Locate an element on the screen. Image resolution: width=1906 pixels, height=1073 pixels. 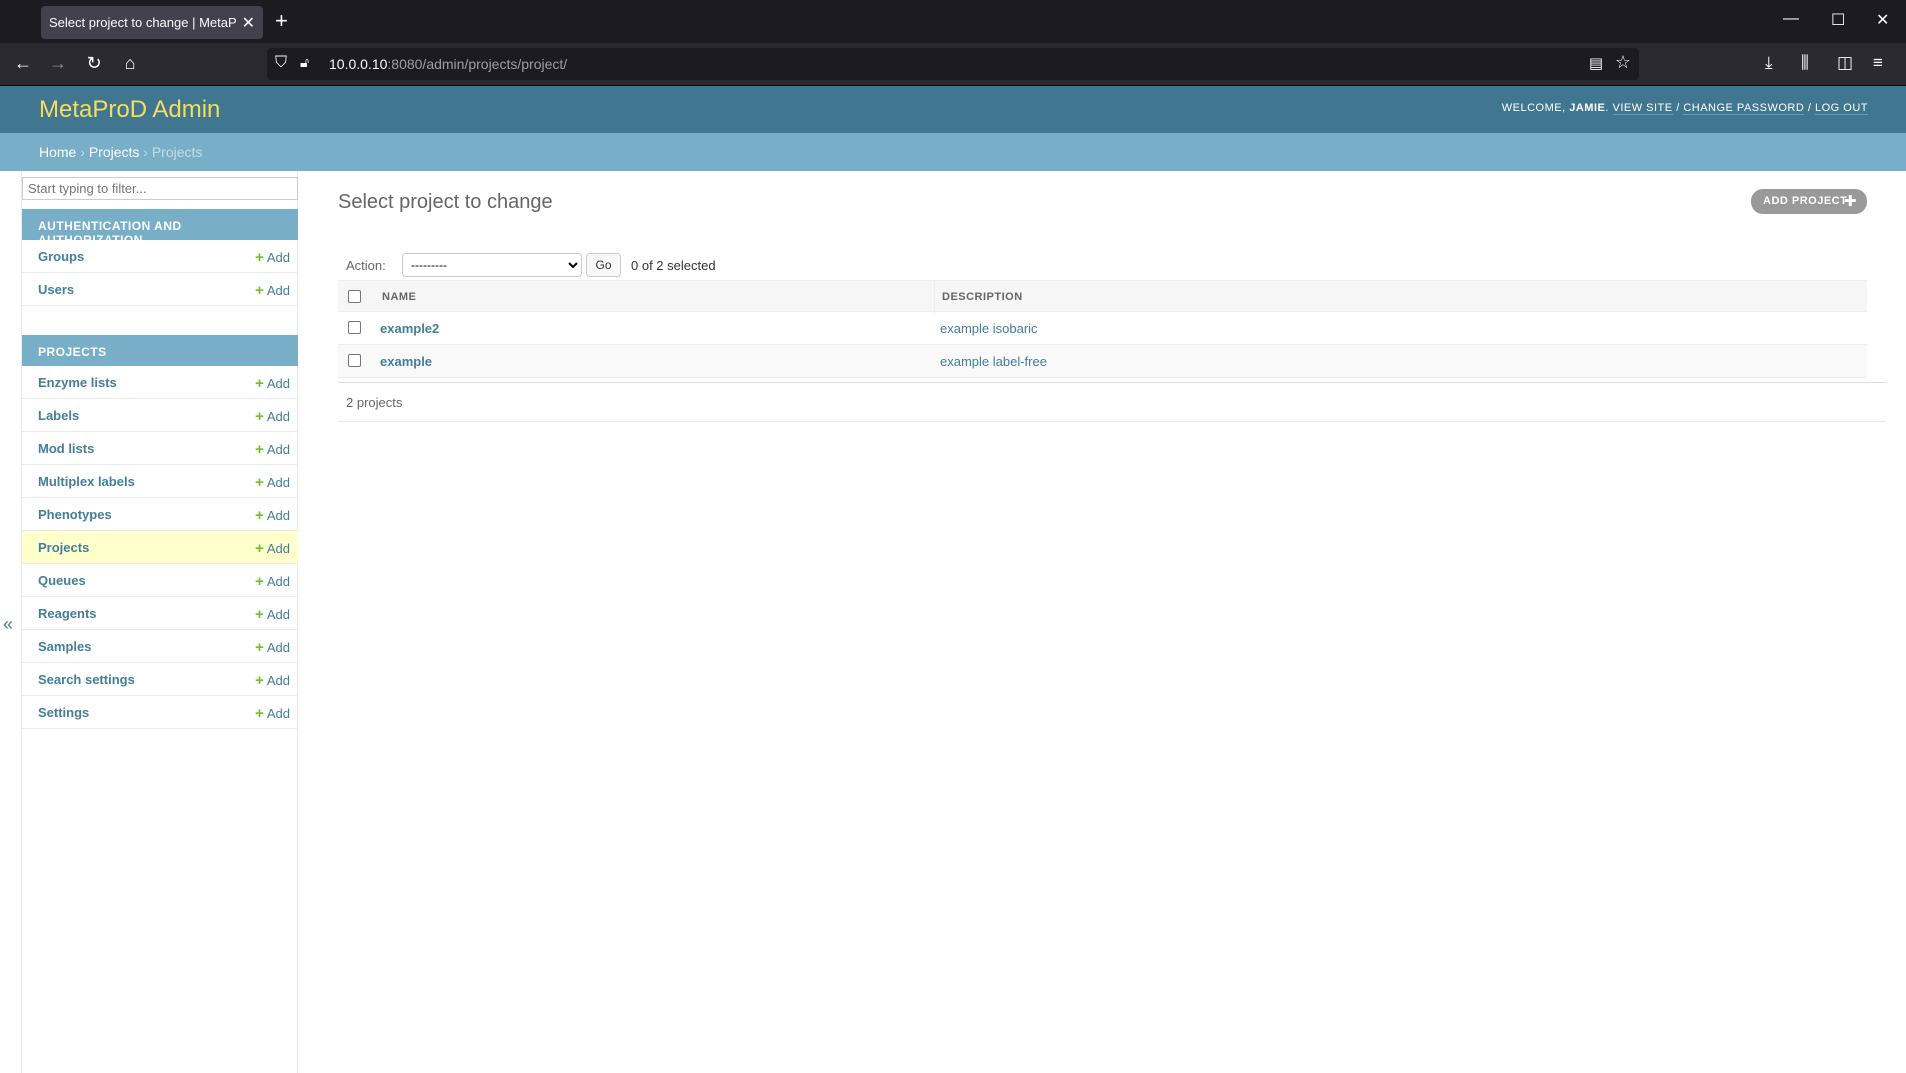
sidebar-link: Mod lists is located at coordinates (66, 448).